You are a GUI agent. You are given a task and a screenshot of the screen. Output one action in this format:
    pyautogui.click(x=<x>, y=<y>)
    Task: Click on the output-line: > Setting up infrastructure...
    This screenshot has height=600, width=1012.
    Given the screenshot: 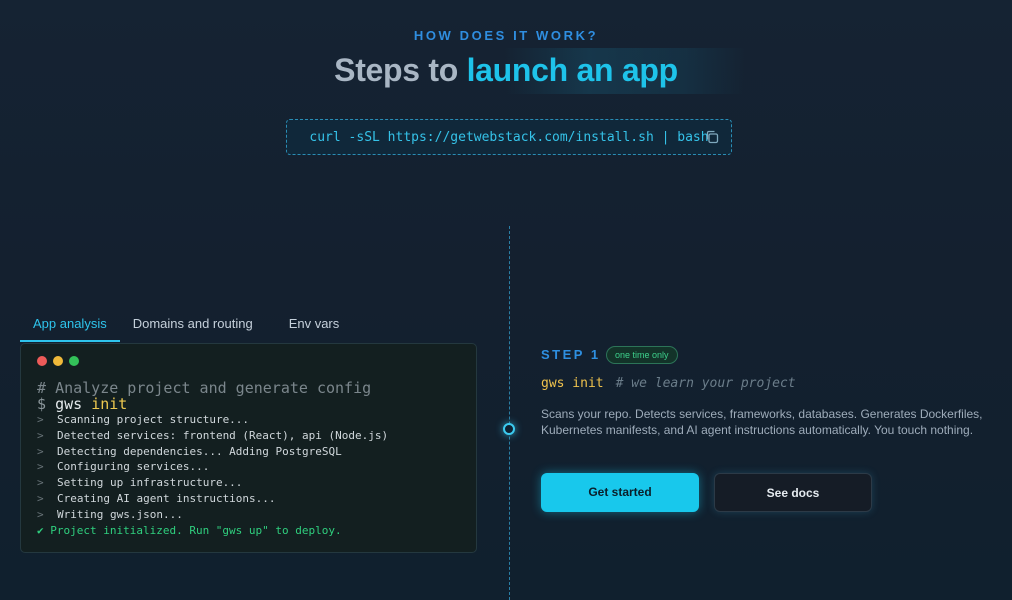 What is the action you would take?
    pyautogui.click(x=212, y=483)
    